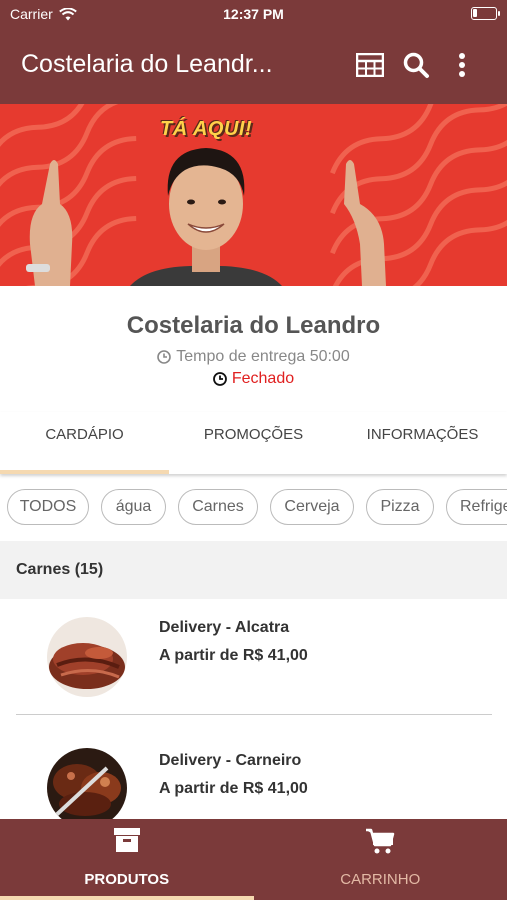  What do you see at coordinates (206, 129) in the screenshot?
I see `banner-caption: TÁ AQUI!` at bounding box center [206, 129].